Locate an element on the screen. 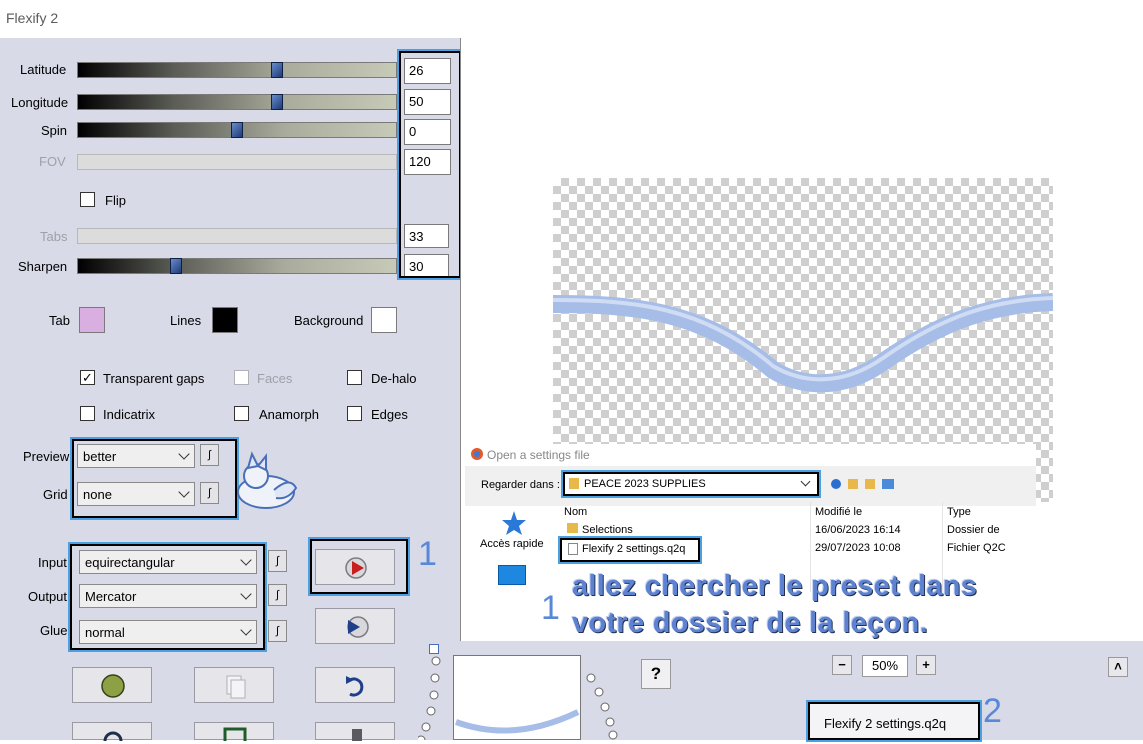  check-mark-icon: ✓ is located at coordinates (87, 377).